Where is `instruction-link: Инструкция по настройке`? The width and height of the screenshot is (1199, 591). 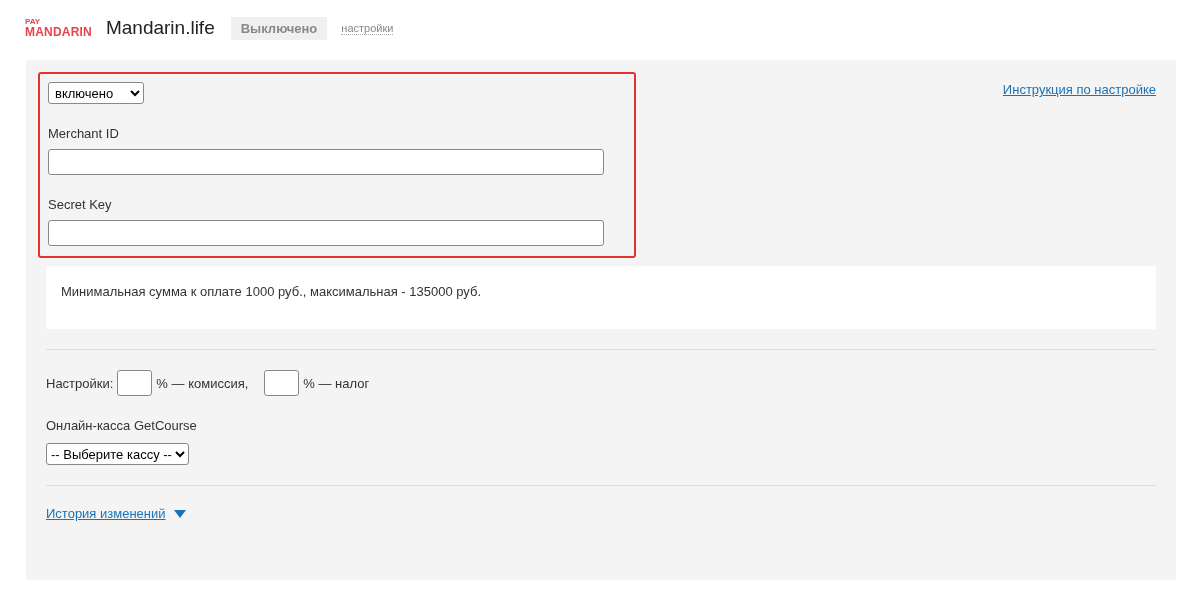
instruction-link: Инструкция по настройке is located at coordinates (1079, 89).